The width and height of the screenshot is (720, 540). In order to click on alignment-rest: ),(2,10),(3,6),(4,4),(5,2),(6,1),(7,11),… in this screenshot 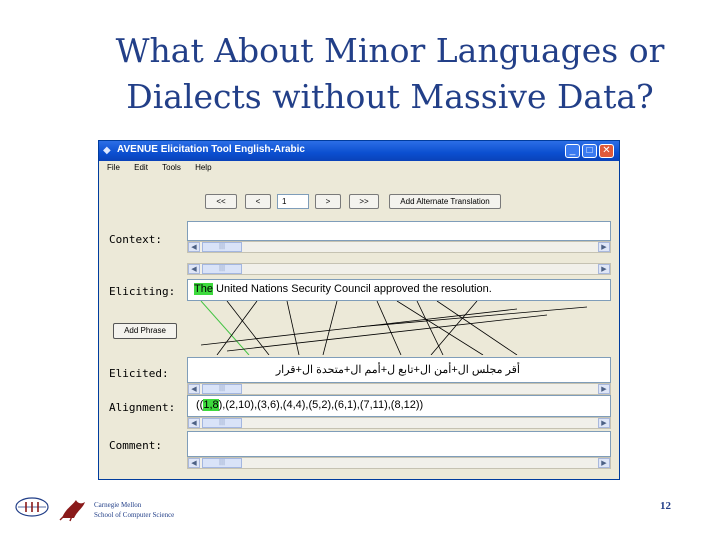, I will do `click(321, 405)`.